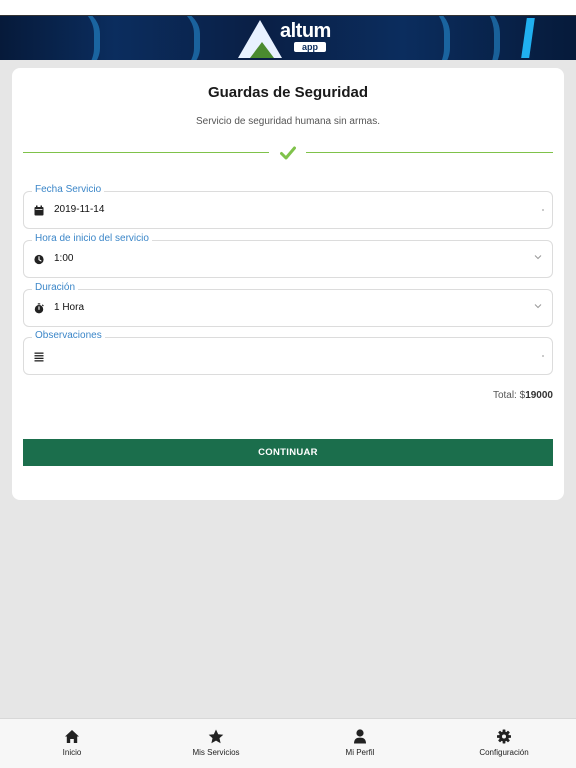  What do you see at coordinates (79, 209) in the screenshot?
I see `date-value: 2019-11-14` at bounding box center [79, 209].